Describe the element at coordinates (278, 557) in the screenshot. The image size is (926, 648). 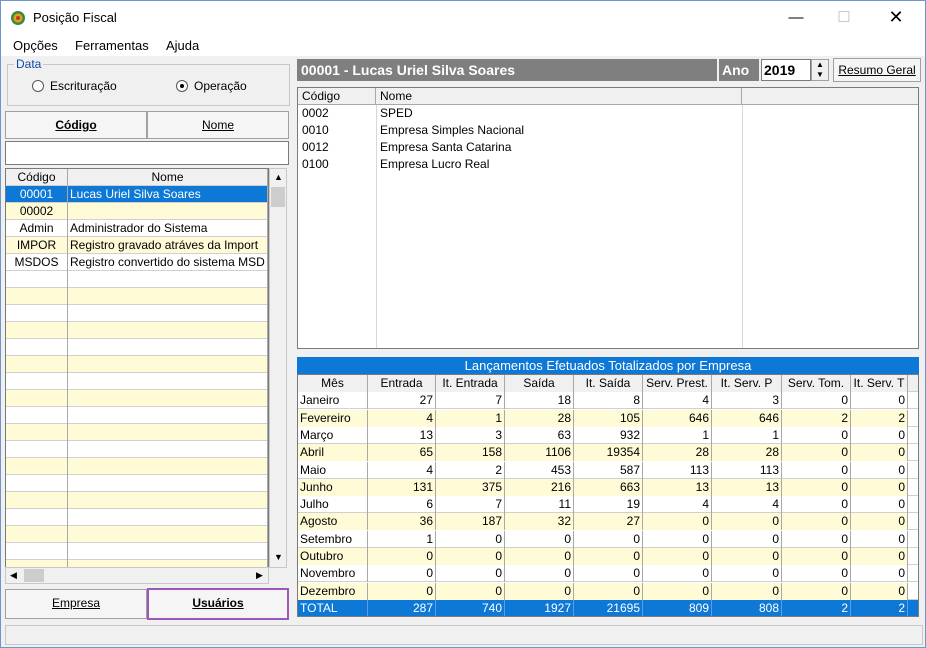
I see `scroll-down-icon: ▼` at that location.